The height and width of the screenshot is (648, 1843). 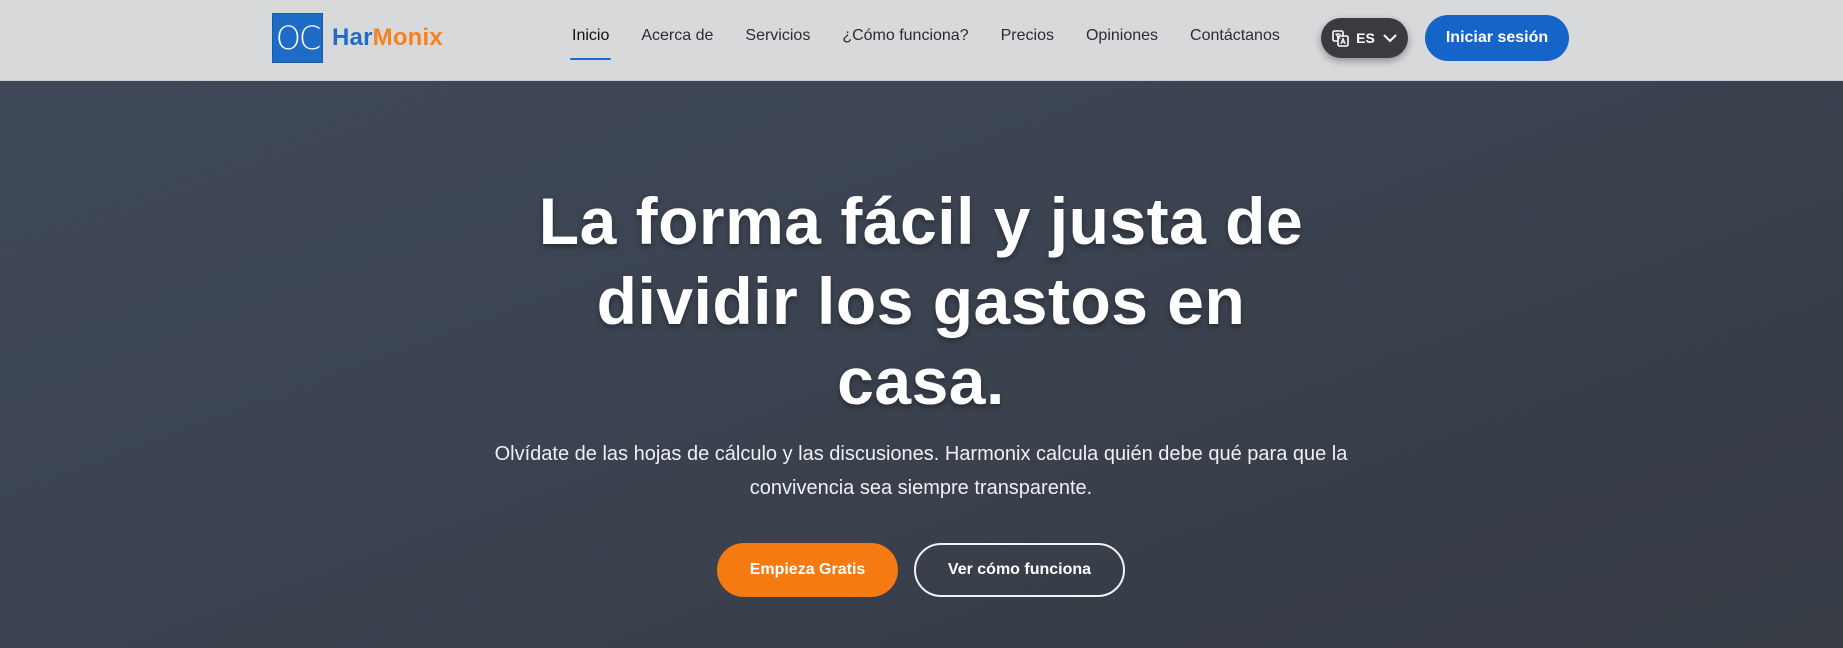 What do you see at coordinates (921, 381) in the screenshot?
I see `hero-title-line: casa.` at bounding box center [921, 381].